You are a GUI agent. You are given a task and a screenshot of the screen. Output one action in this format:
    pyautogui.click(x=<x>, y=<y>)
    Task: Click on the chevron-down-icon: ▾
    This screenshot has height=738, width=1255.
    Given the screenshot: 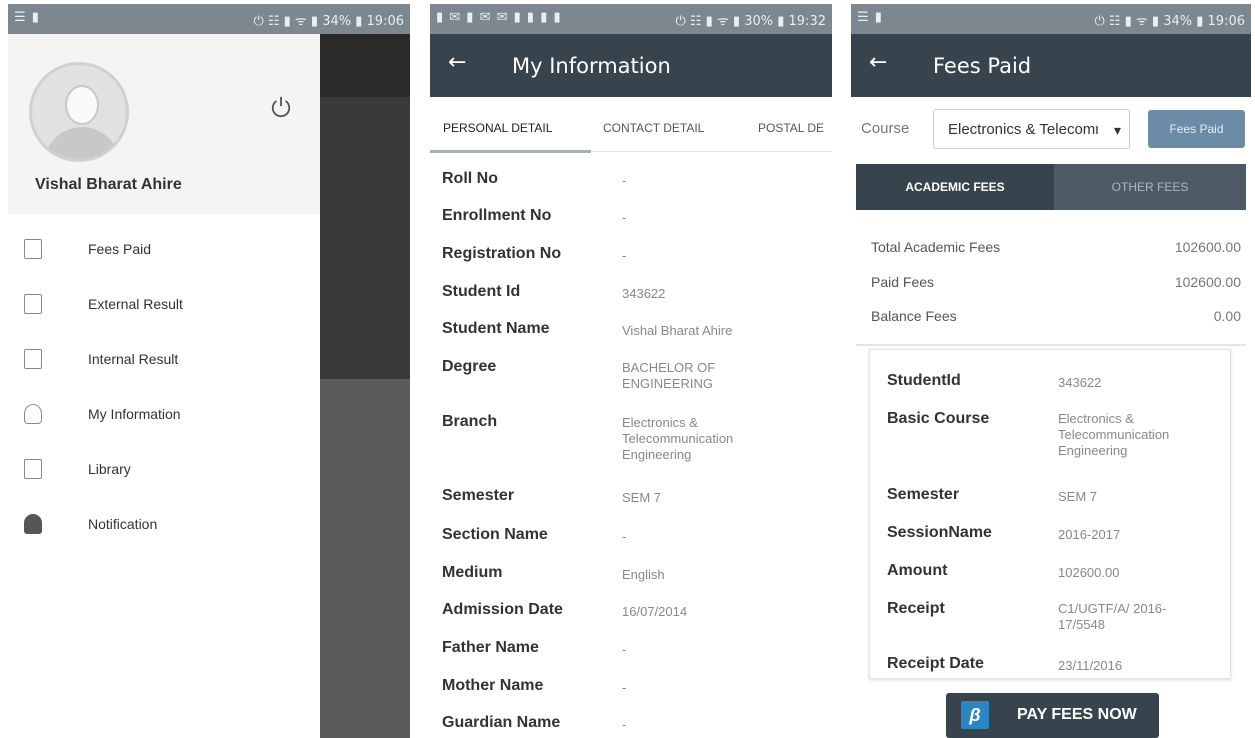 What is the action you would take?
    pyautogui.click(x=1117, y=130)
    